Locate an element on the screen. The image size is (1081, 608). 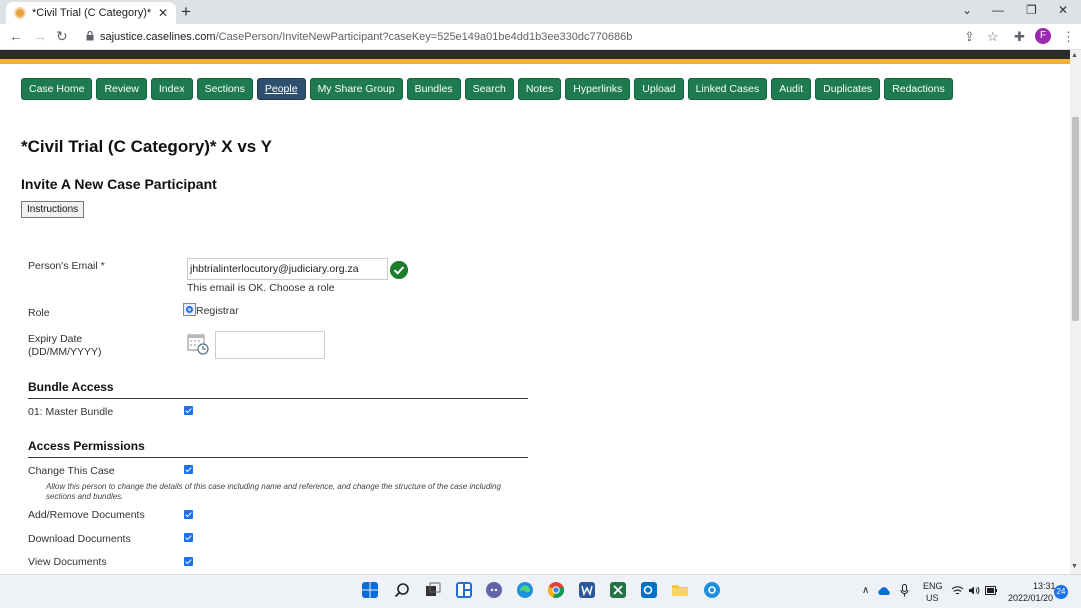
email-status-message: This email is OK. Choose a role is located at coordinates (261, 288).